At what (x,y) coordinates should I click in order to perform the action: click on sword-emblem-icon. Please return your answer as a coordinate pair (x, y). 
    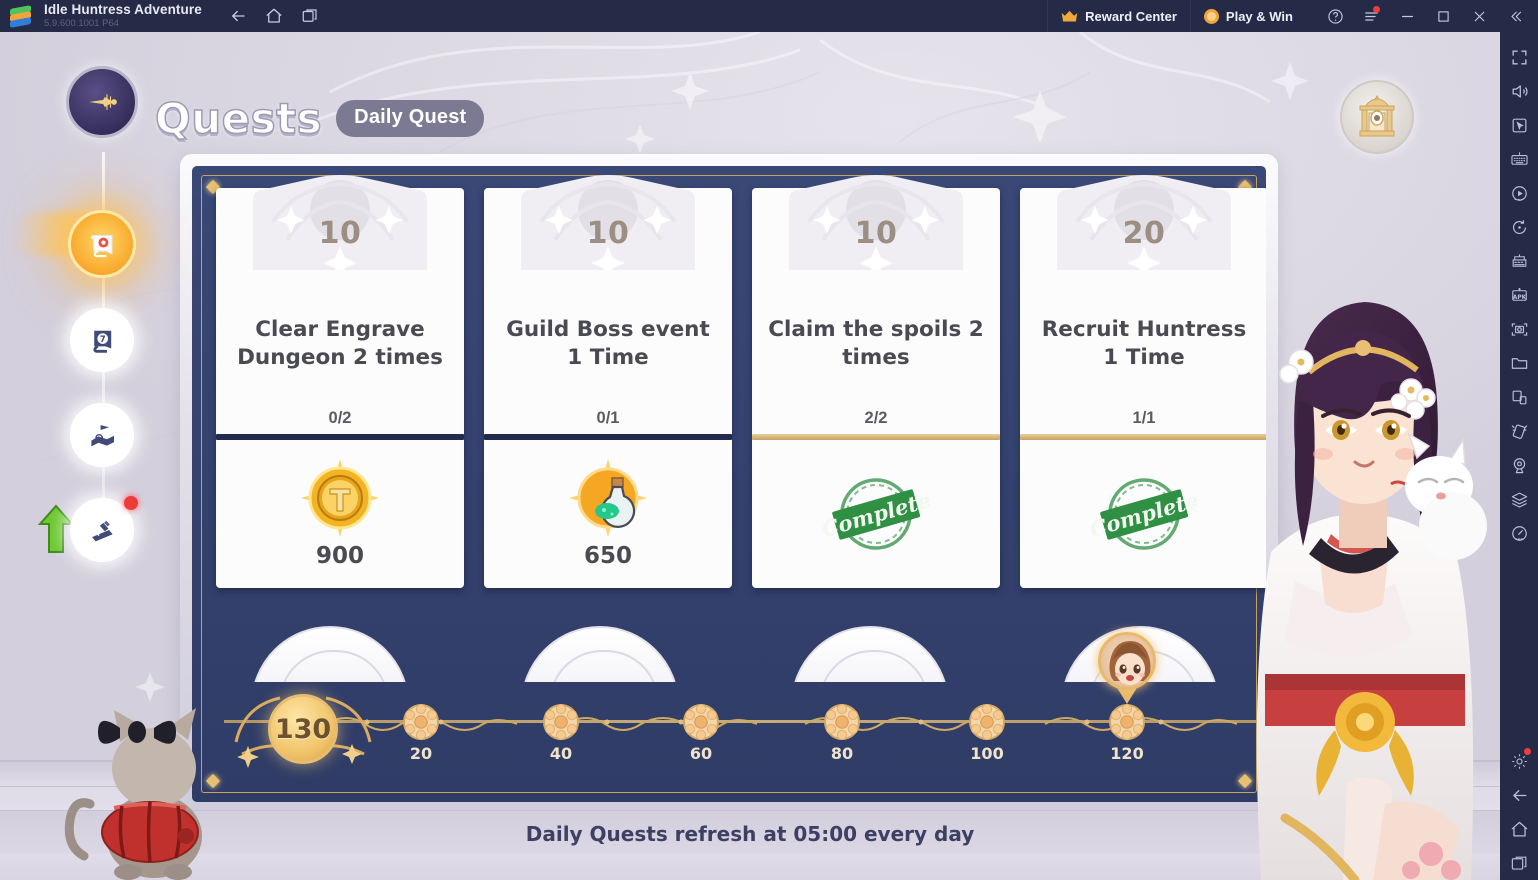
    Looking at the image, I should click on (102, 102).